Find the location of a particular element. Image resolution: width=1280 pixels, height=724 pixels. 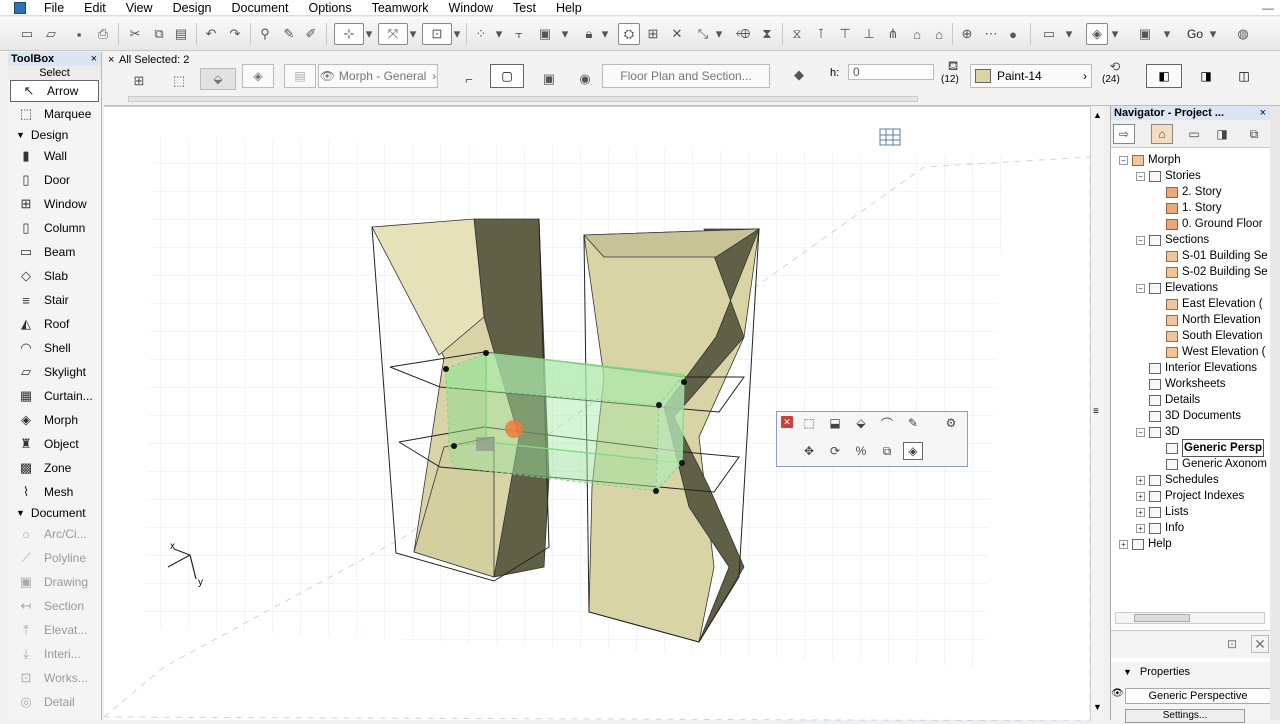

tree-section-s01: S-01 Building Se is located at coordinates (1210, 256).